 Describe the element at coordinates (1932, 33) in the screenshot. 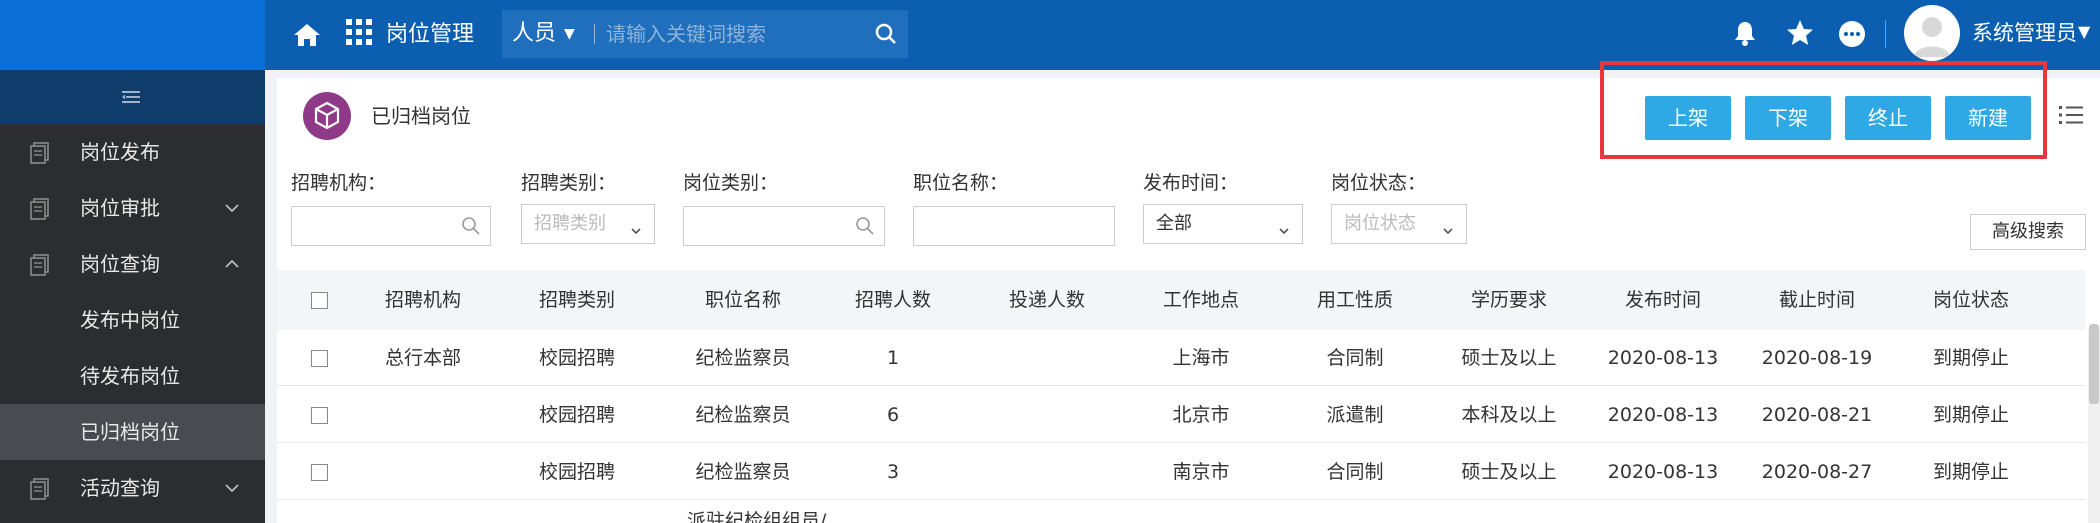

I see `avatar` at that location.